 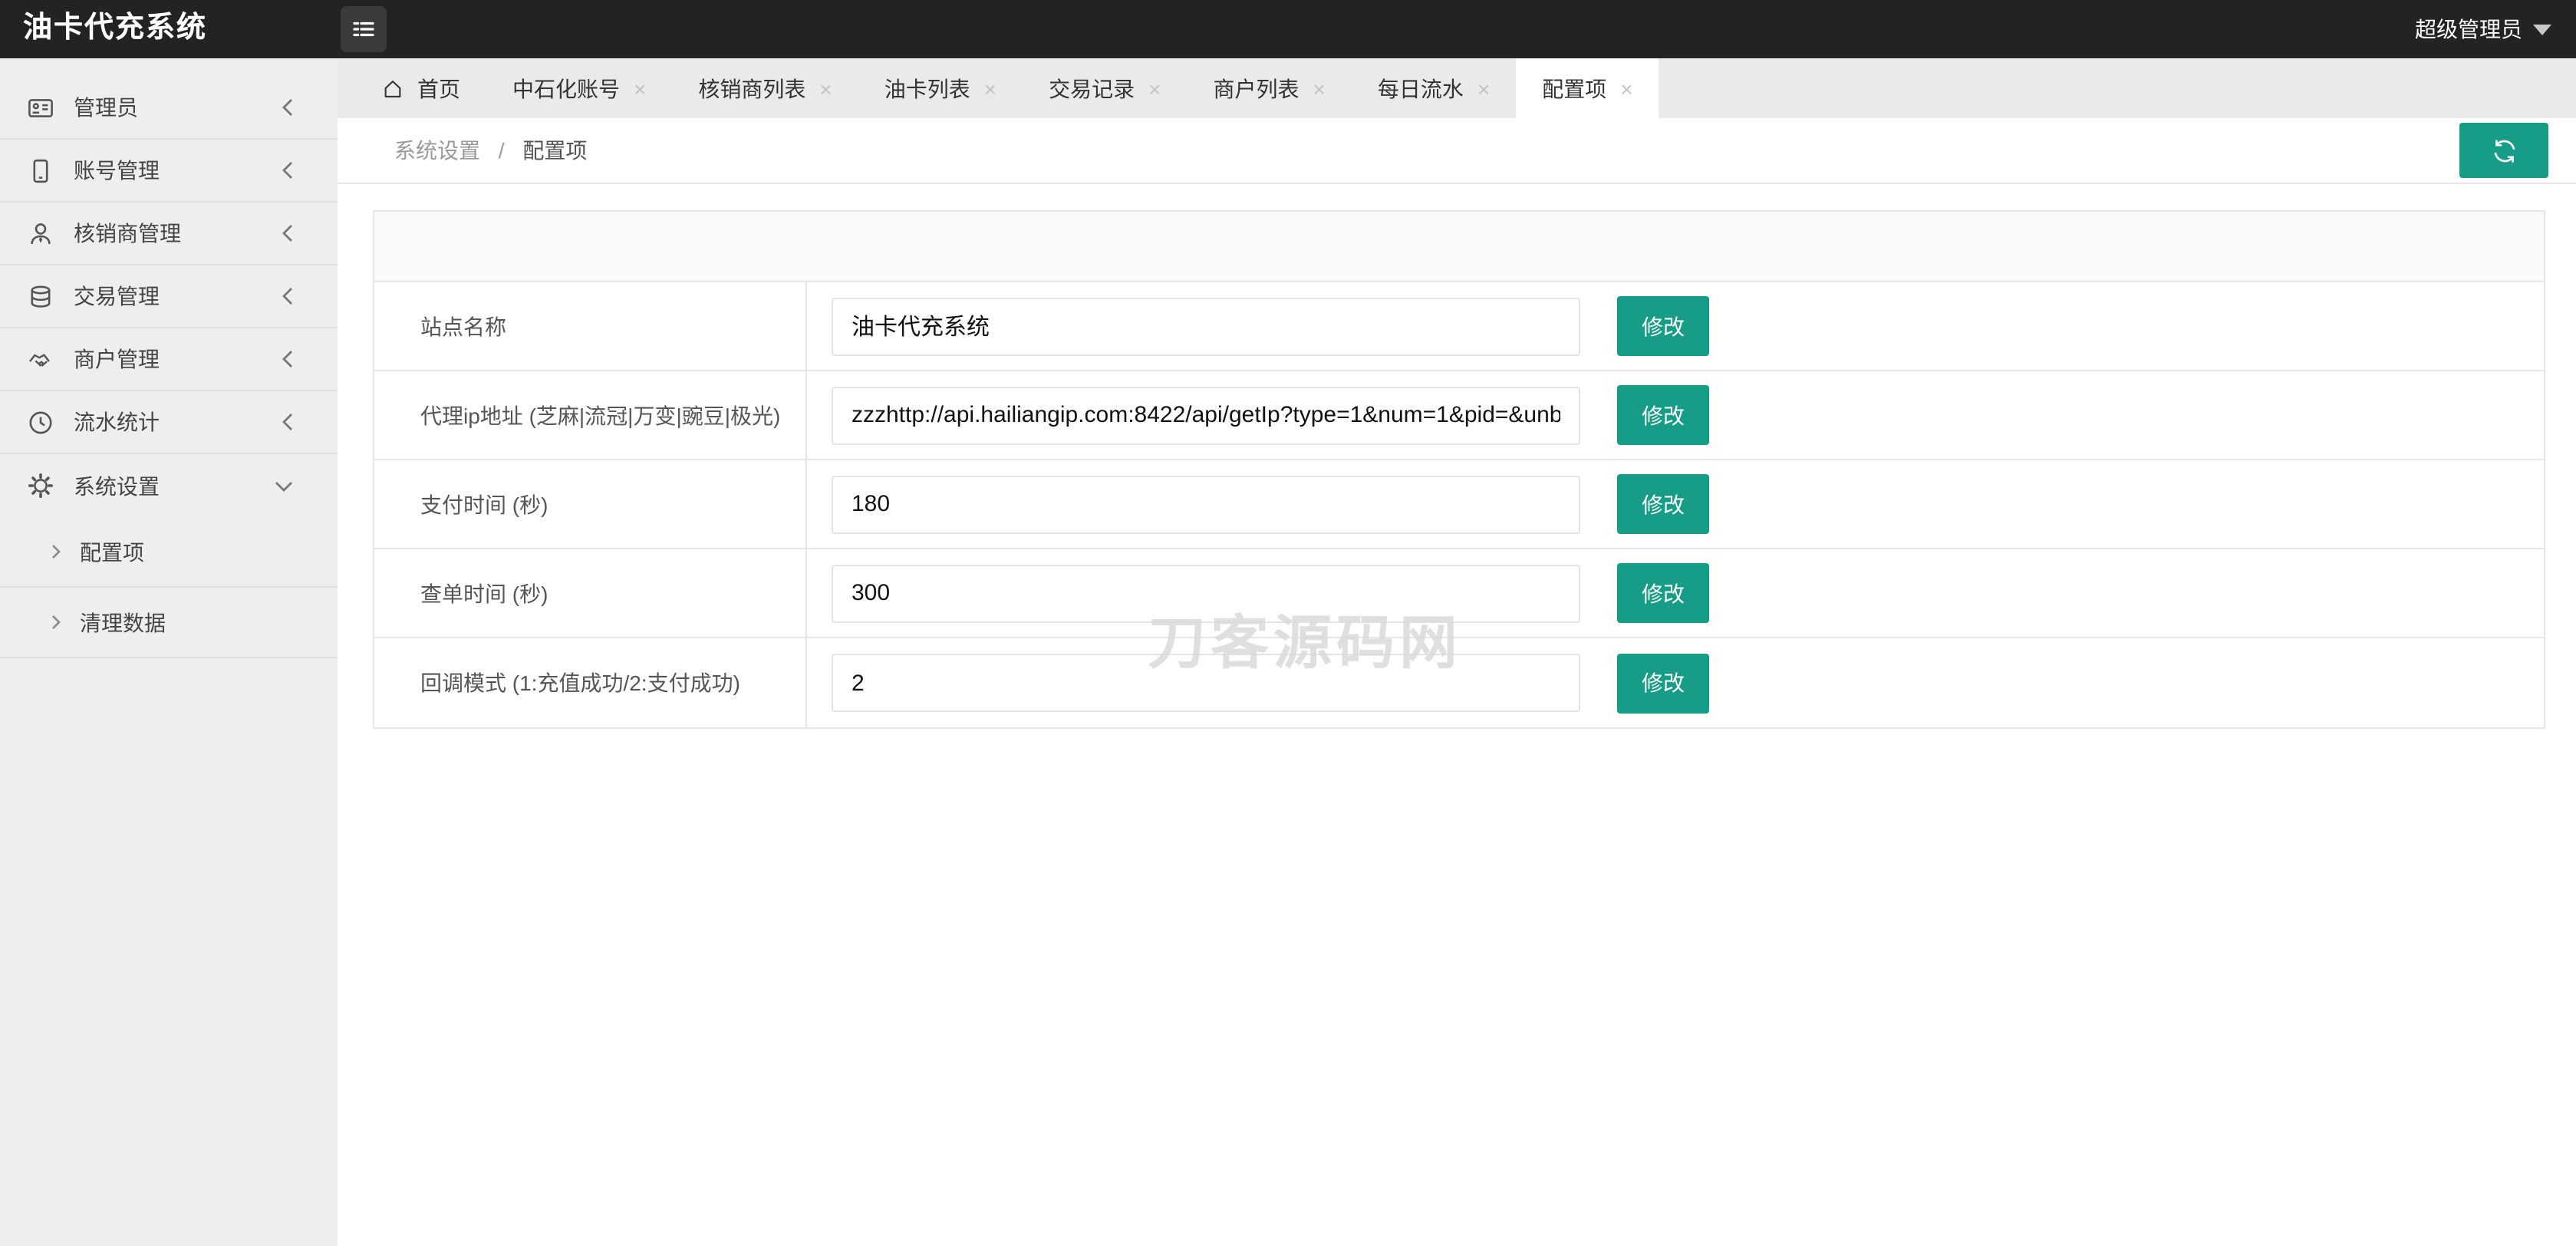 What do you see at coordinates (590, 593) in the screenshot?
I see `config-label: 查单时间 (秒)` at bounding box center [590, 593].